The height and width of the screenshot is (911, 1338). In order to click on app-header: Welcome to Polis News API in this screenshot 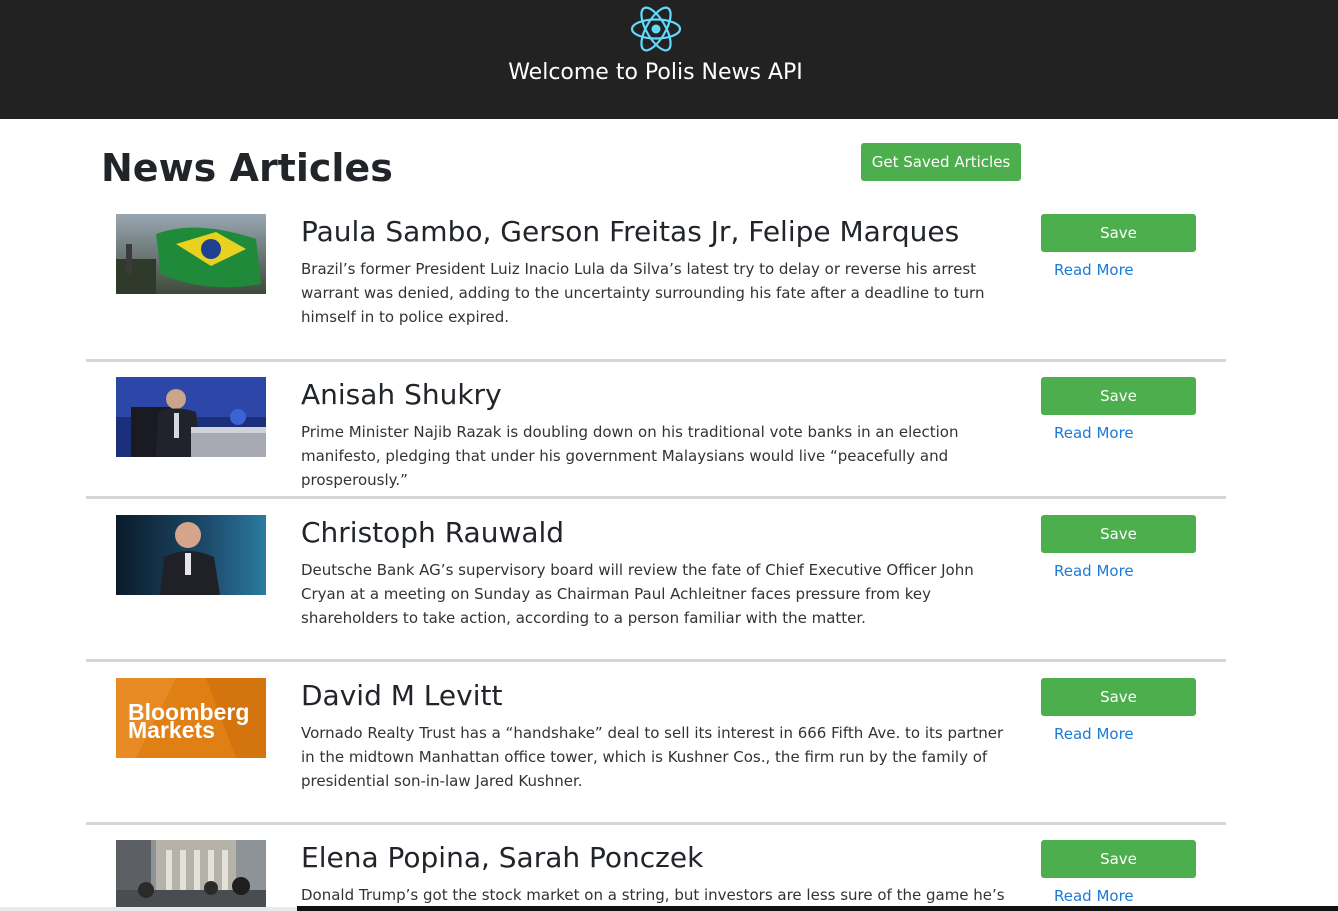, I will do `click(669, 59)`.